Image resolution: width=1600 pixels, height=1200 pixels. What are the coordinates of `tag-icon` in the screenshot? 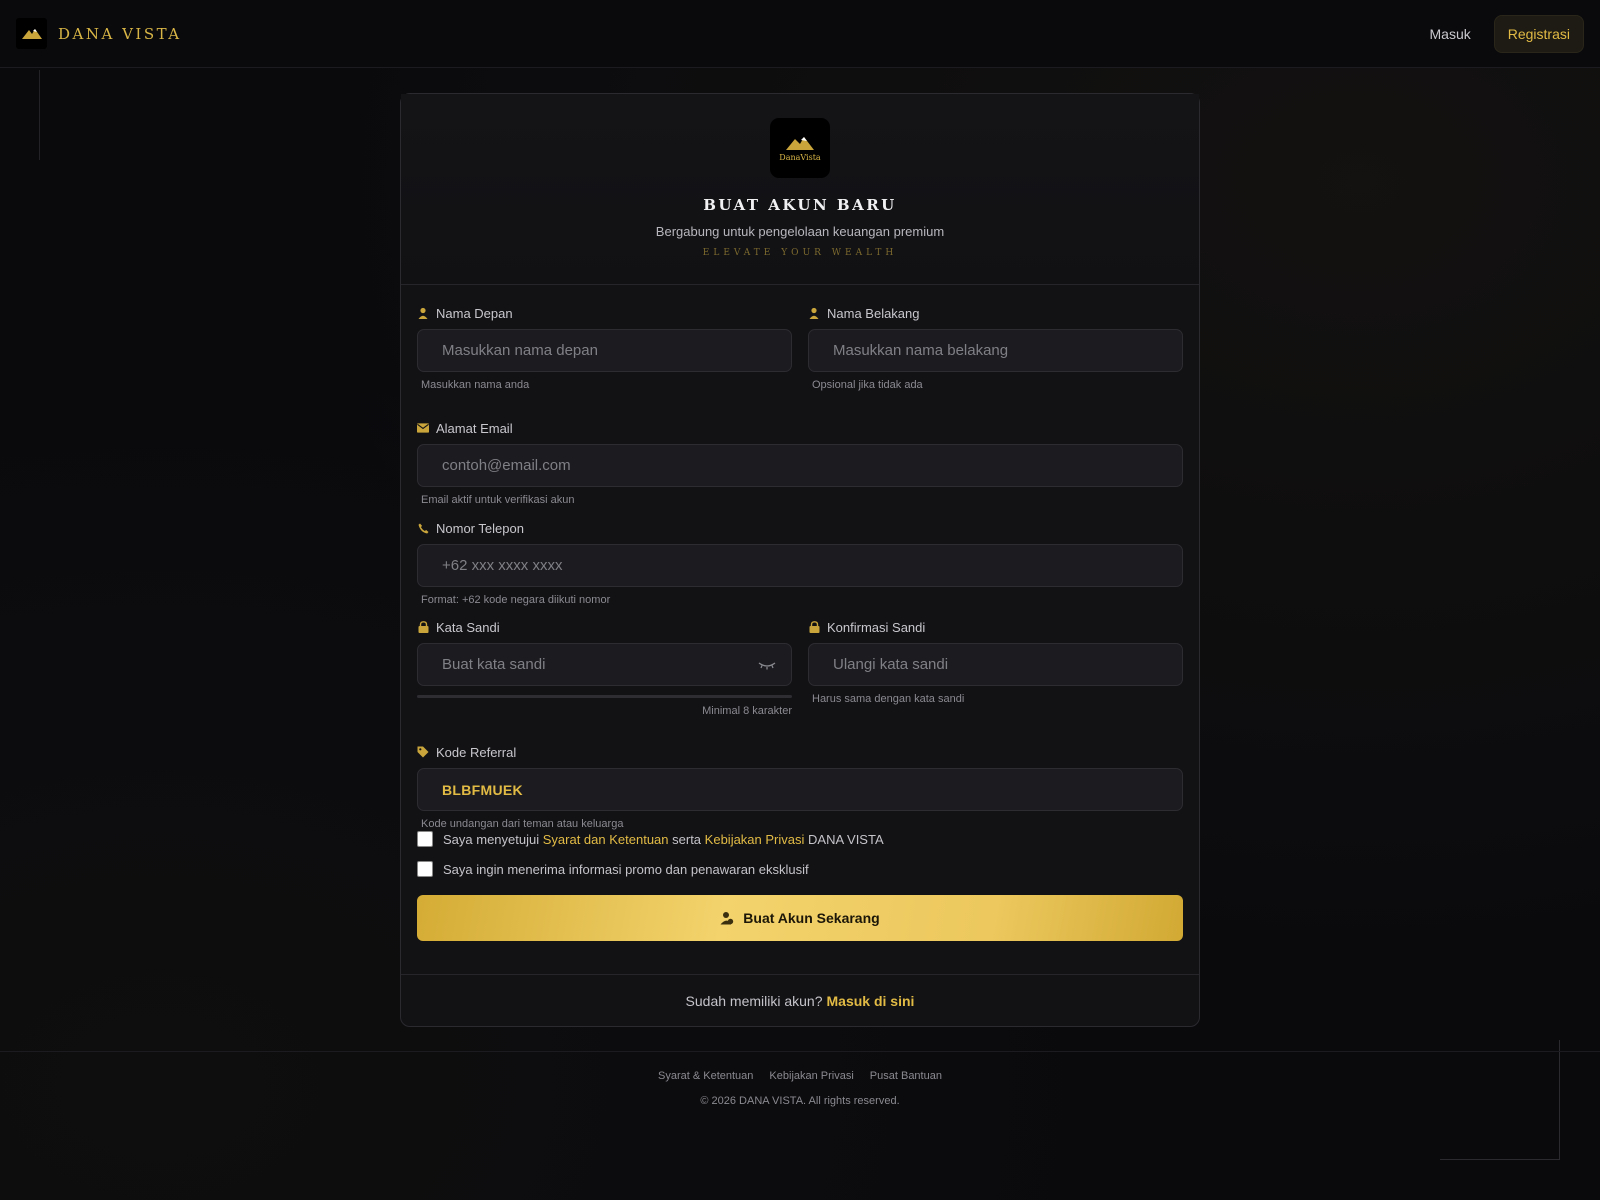 It's located at (423, 752).